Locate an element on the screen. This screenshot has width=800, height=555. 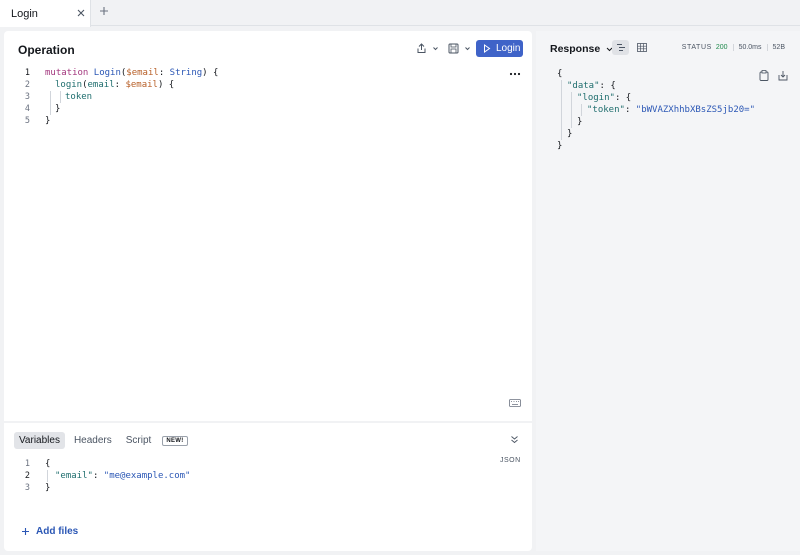
code-line-5: } is located at coordinates (48, 121).